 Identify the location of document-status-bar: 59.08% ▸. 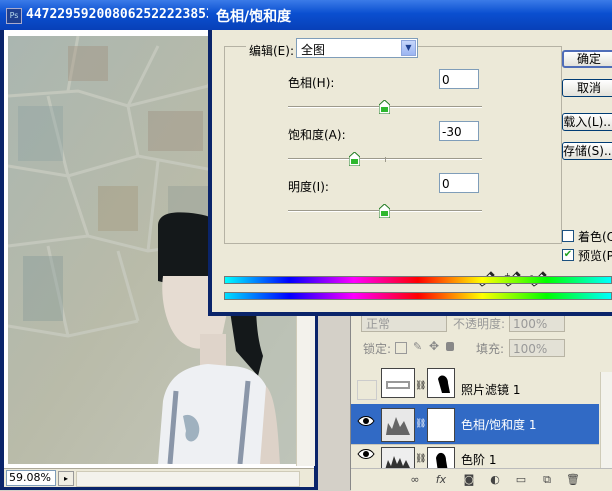
(159, 477).